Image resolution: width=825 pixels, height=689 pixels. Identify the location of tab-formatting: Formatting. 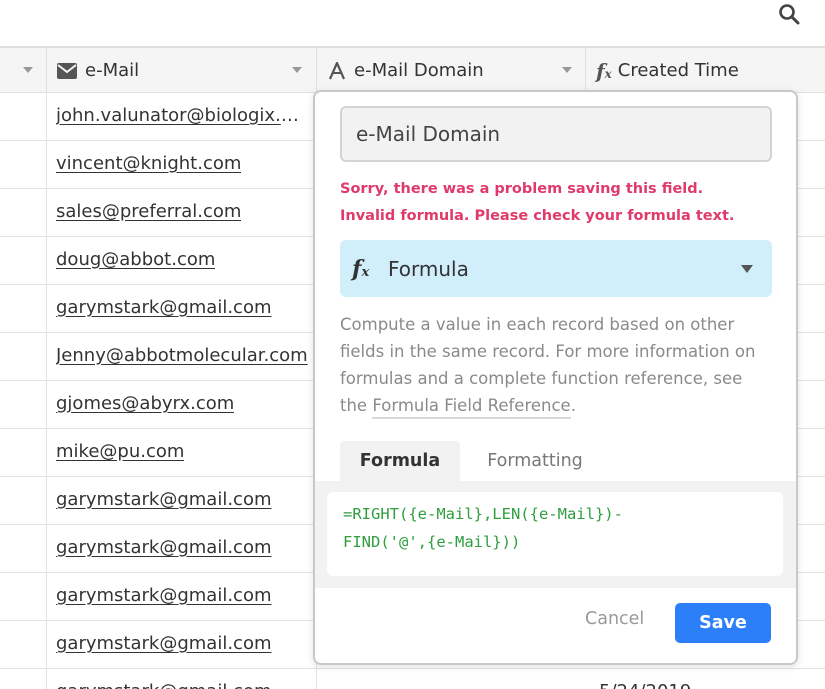
(535, 461).